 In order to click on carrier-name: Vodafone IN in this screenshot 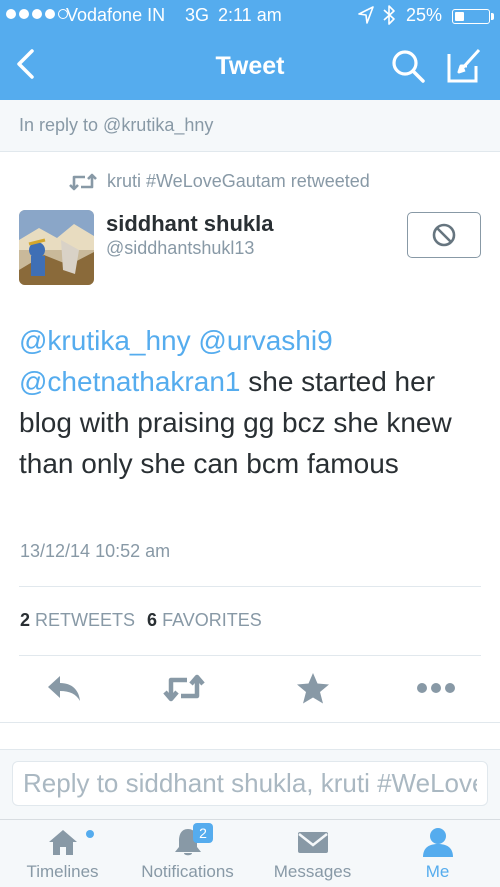, I will do `click(116, 15)`.